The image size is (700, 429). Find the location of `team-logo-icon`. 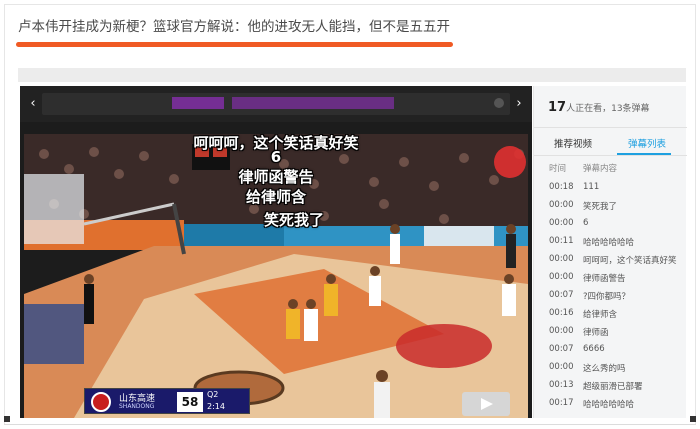

team-logo-icon is located at coordinates (101, 402).